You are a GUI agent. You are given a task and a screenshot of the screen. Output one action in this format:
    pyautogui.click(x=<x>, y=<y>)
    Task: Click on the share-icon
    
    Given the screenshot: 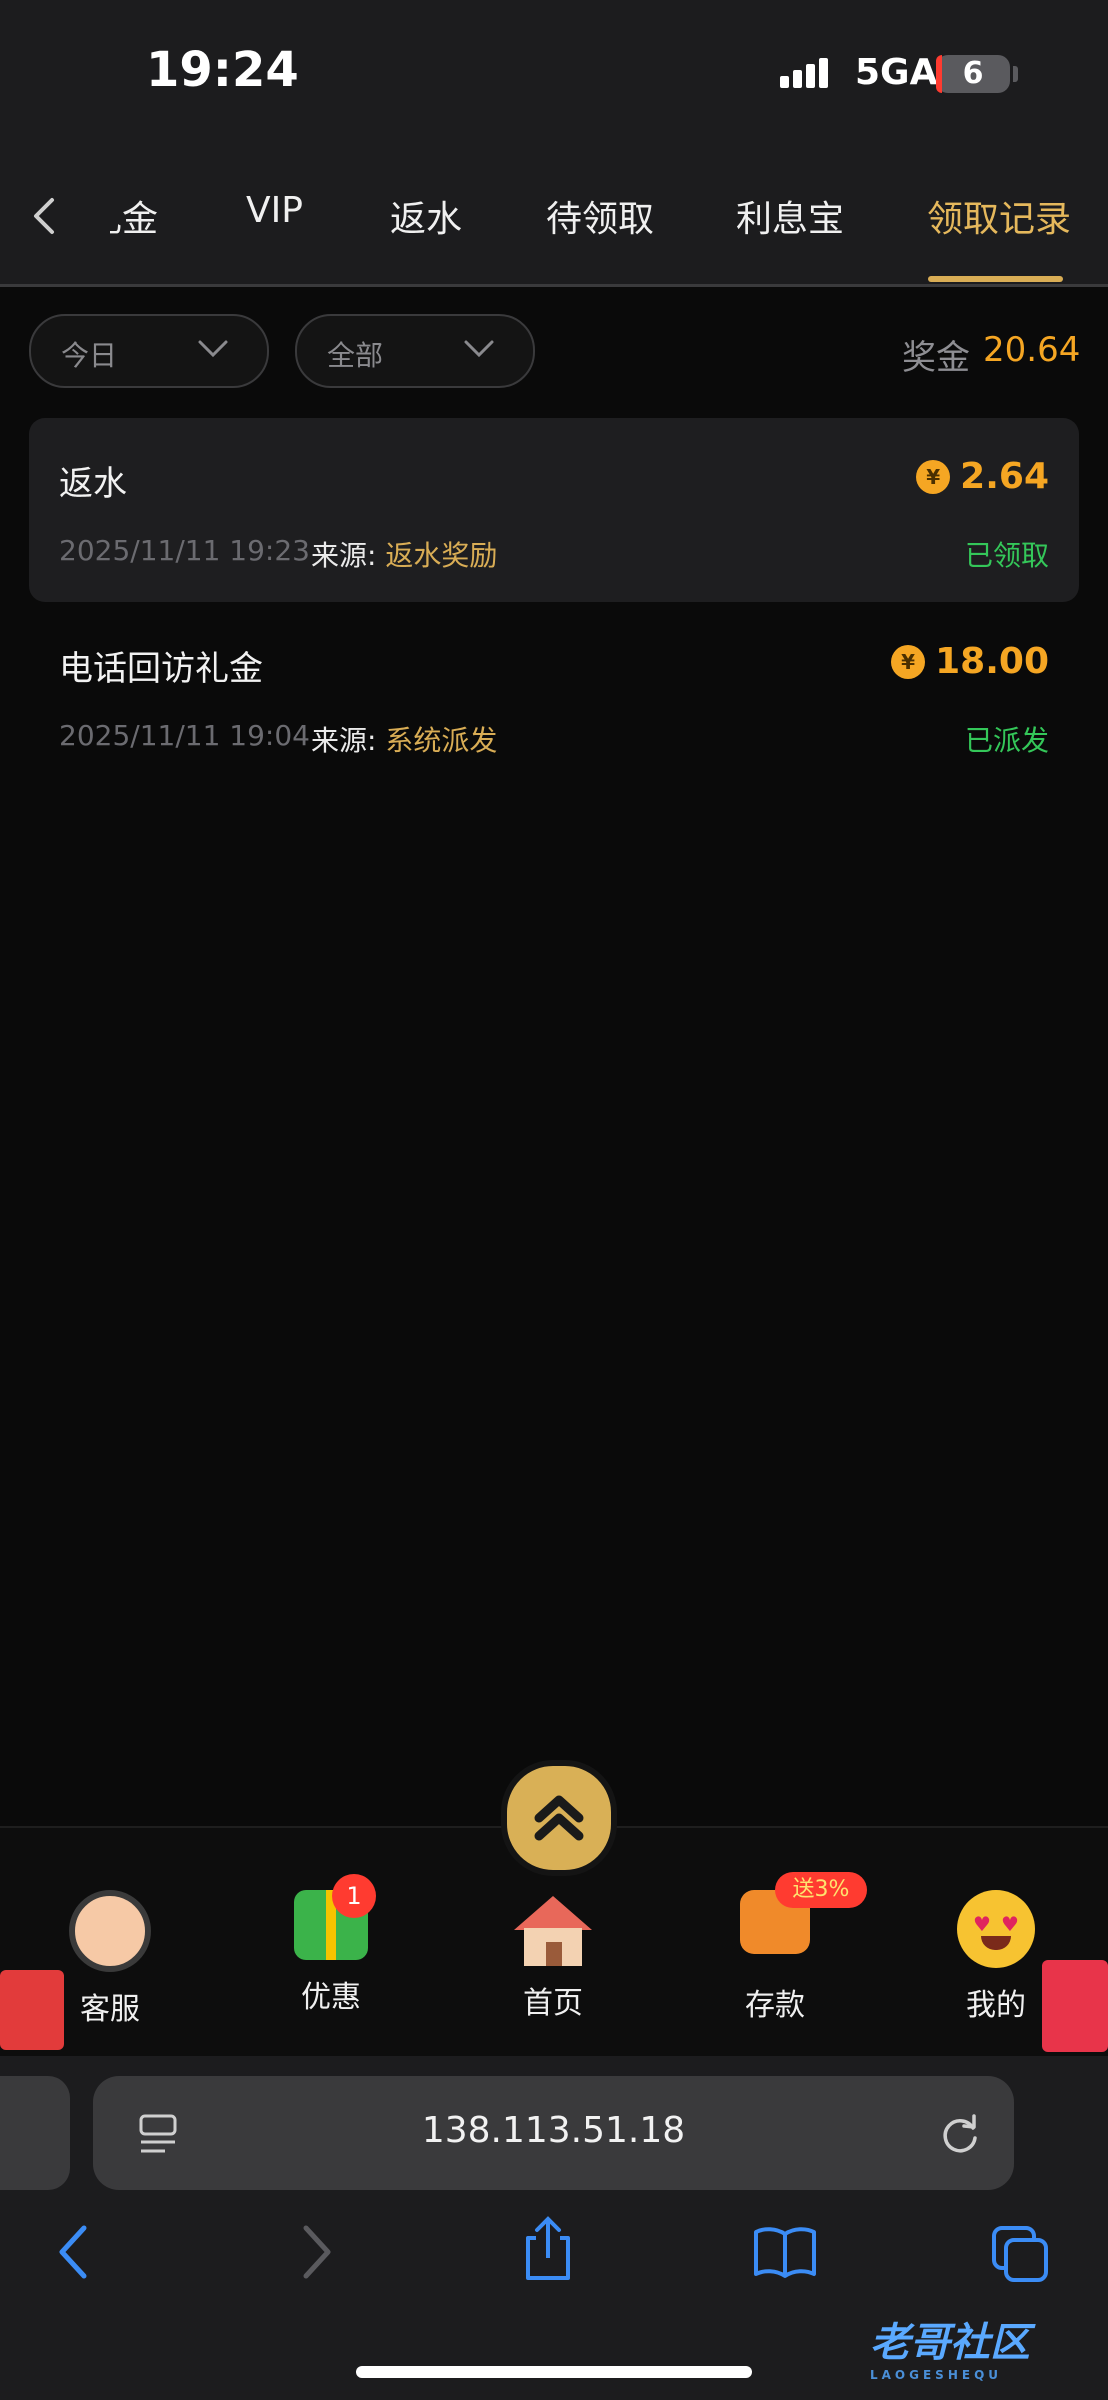 What is the action you would take?
    pyautogui.click(x=548, y=2249)
    